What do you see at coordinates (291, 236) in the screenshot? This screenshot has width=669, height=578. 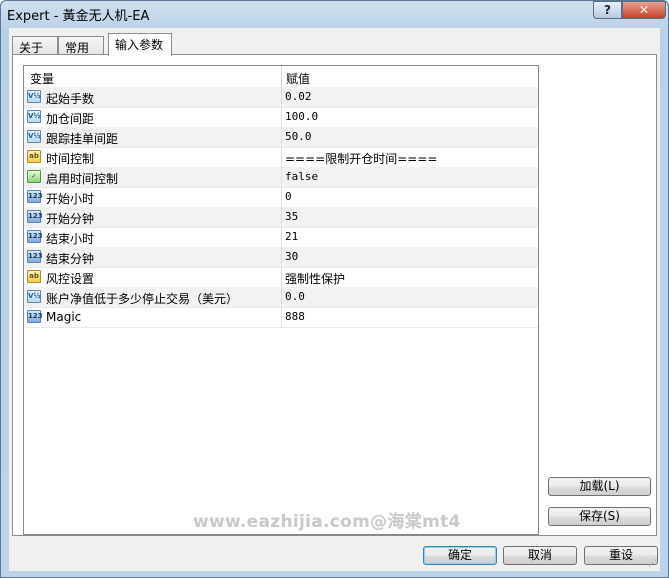 I see `parameter-value: 21` at bounding box center [291, 236].